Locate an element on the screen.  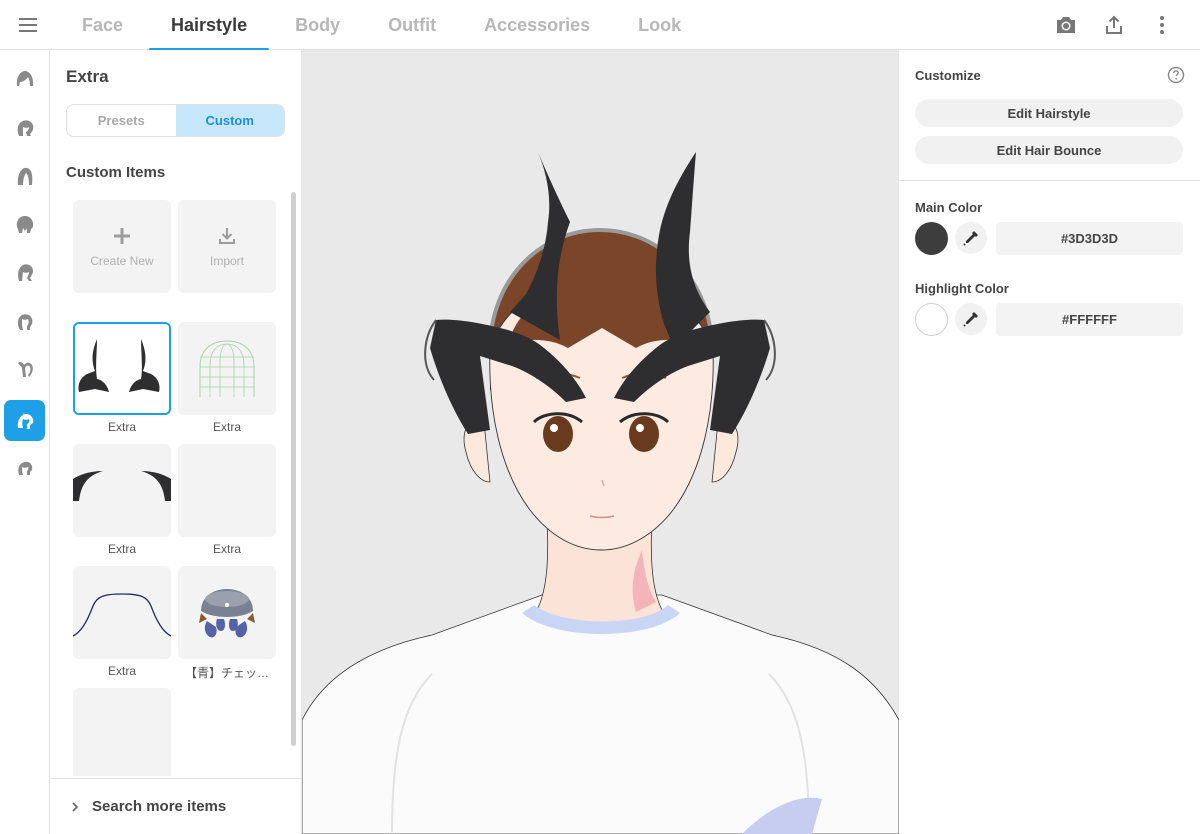
rail-item-base is located at coordinates (24, 467).